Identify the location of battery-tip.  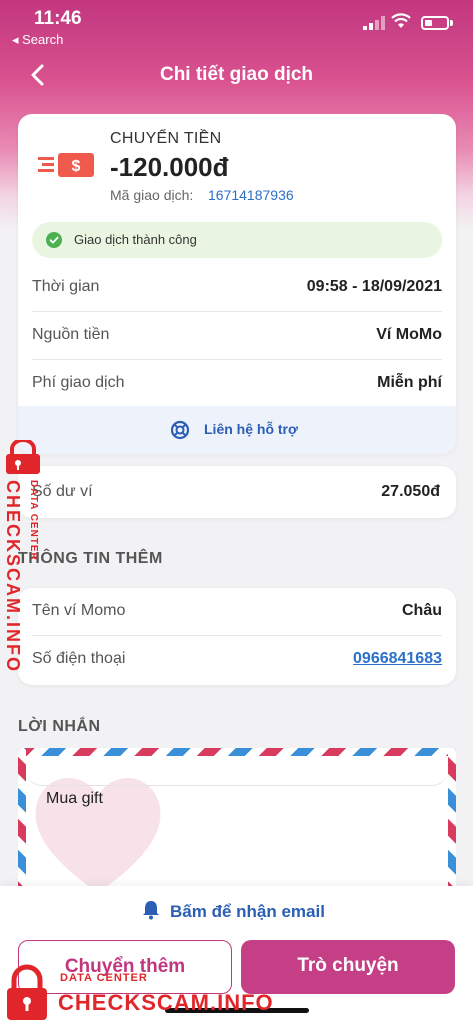
(451, 23).